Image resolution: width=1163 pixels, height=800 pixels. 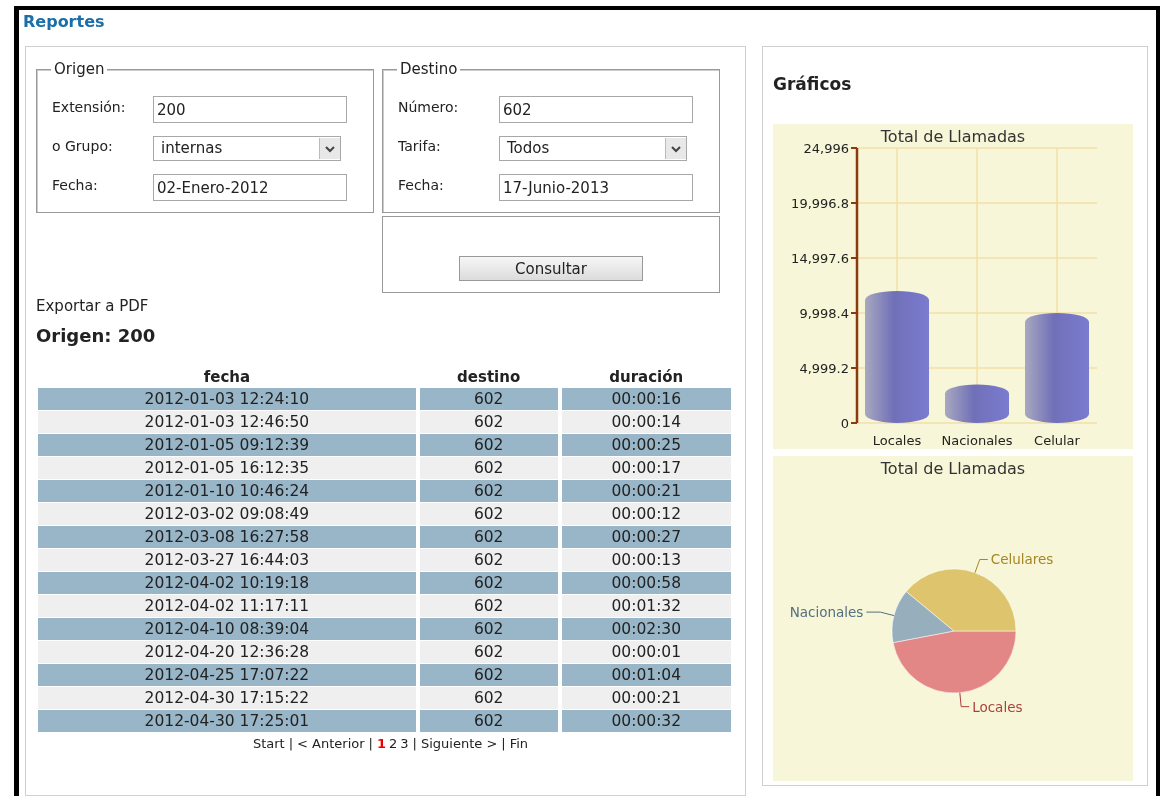 What do you see at coordinates (646, 537) in the screenshot?
I see `table-cell: 00:00:27` at bounding box center [646, 537].